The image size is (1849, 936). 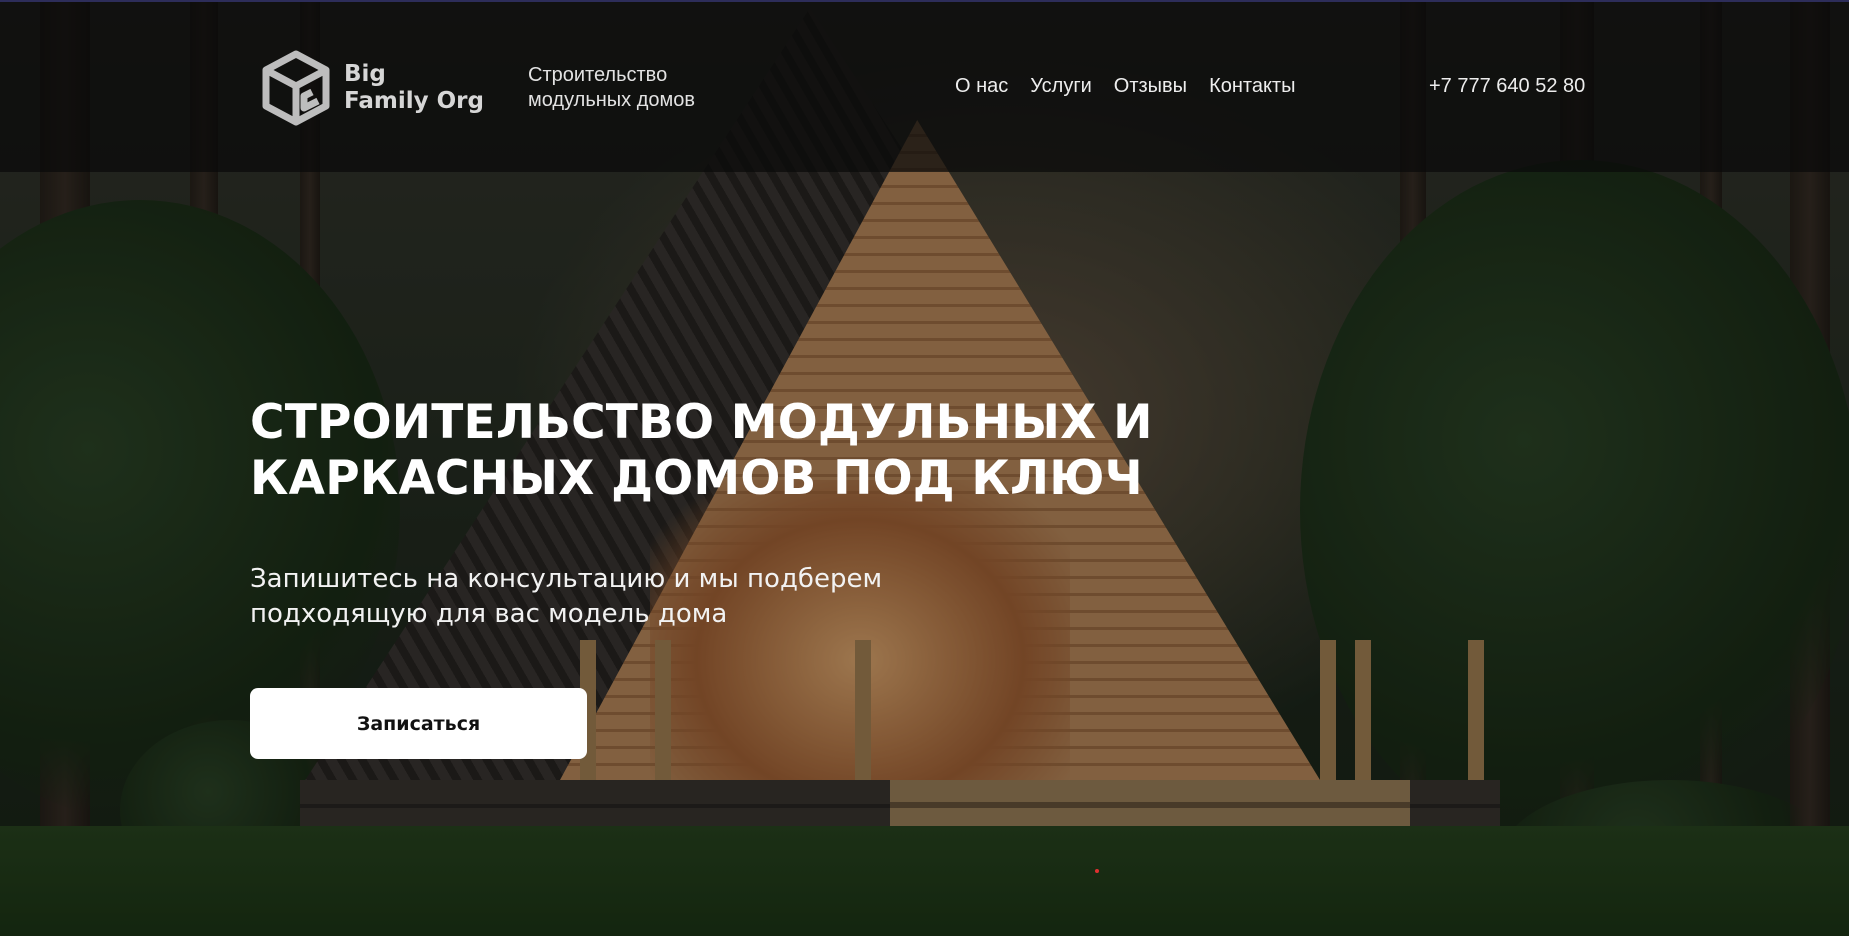 I want to click on hero-subtitle-line-2: подходящую для вас модель дома, so click(x=489, y=614).